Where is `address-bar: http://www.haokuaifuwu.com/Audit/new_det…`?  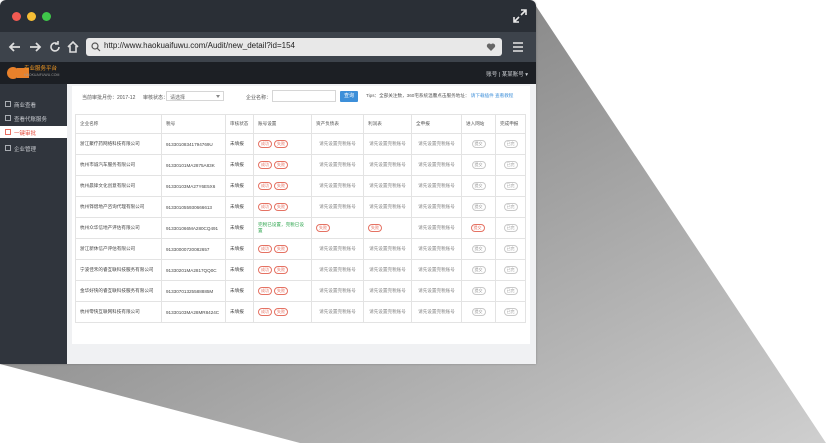
address-bar: http://www.haokuaifuwu.com/Audit/new_det… is located at coordinates (294, 47).